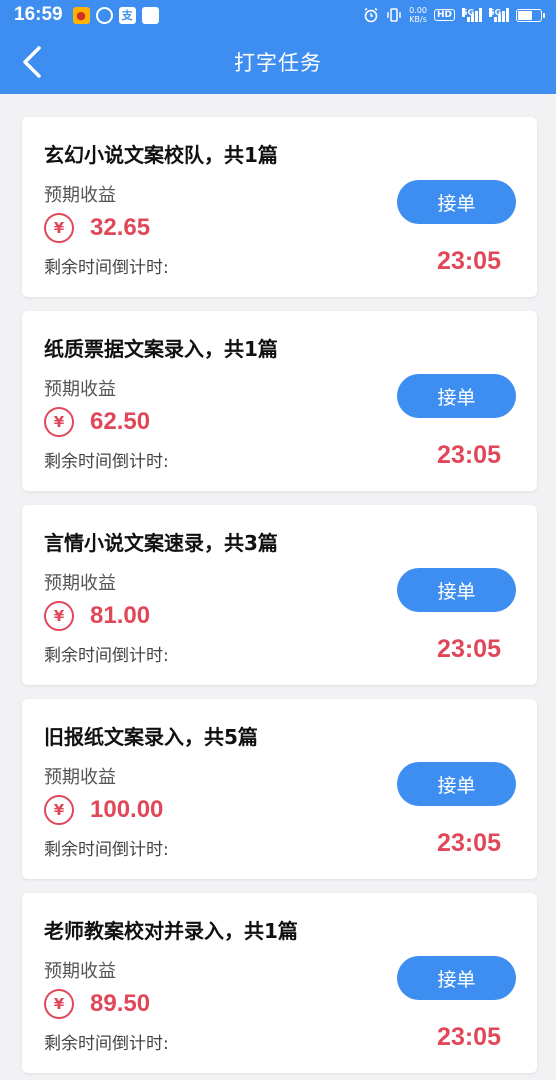 Image resolution: width=556 pixels, height=1080 pixels. I want to click on nav-bar: 打字任务, so click(278, 62).